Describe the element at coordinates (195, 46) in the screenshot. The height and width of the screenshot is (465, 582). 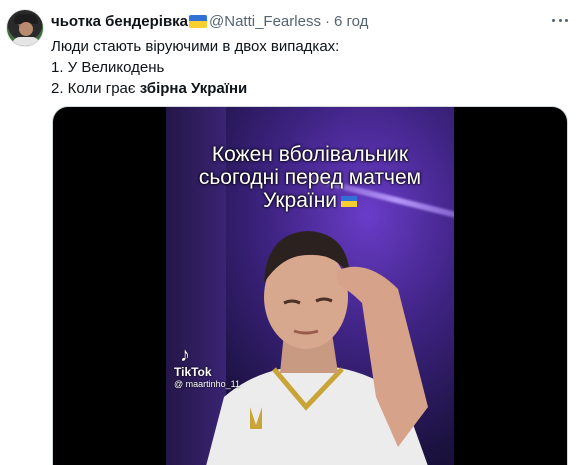
I see `tweet-text-line-1: Люди стають віруючими в двох випадках:` at that location.